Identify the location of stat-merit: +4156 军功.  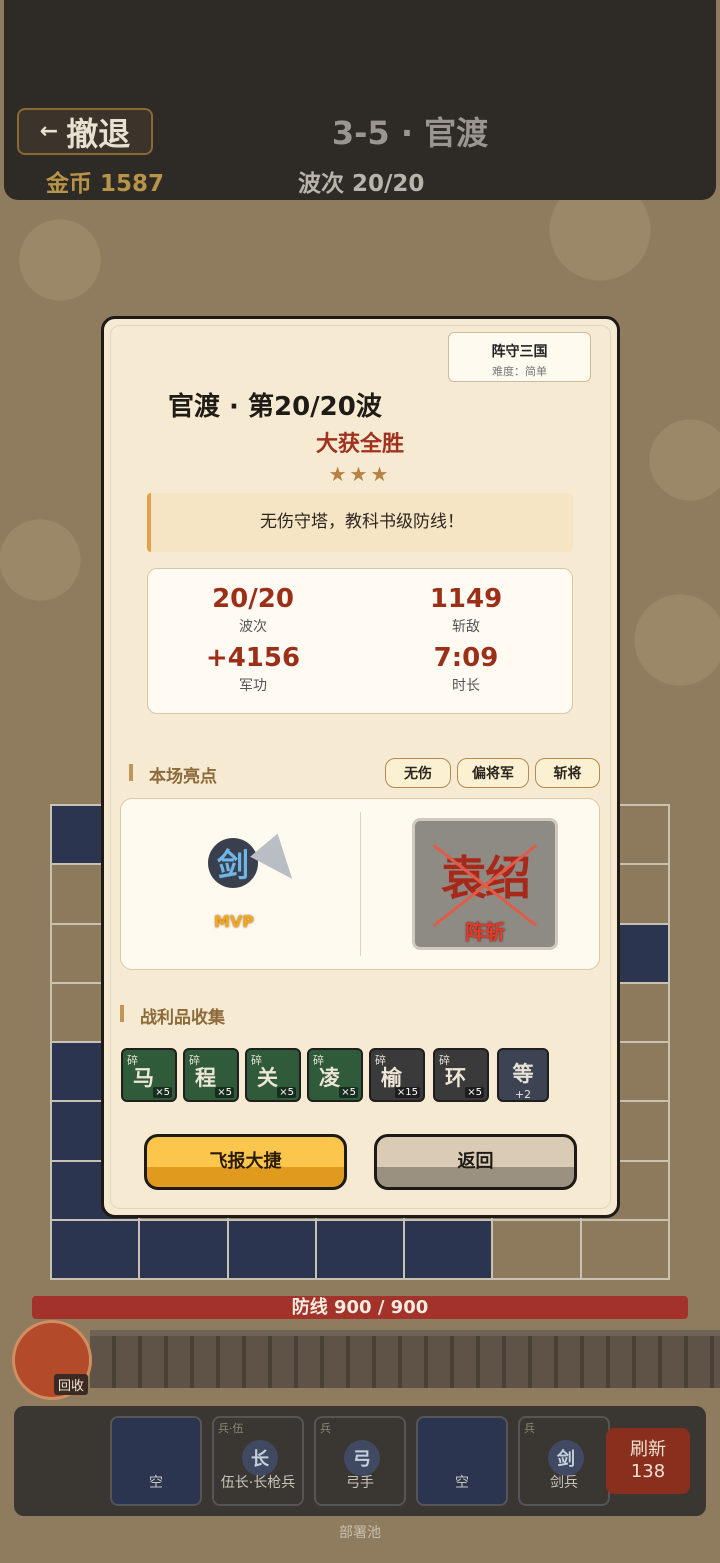
(253, 669).